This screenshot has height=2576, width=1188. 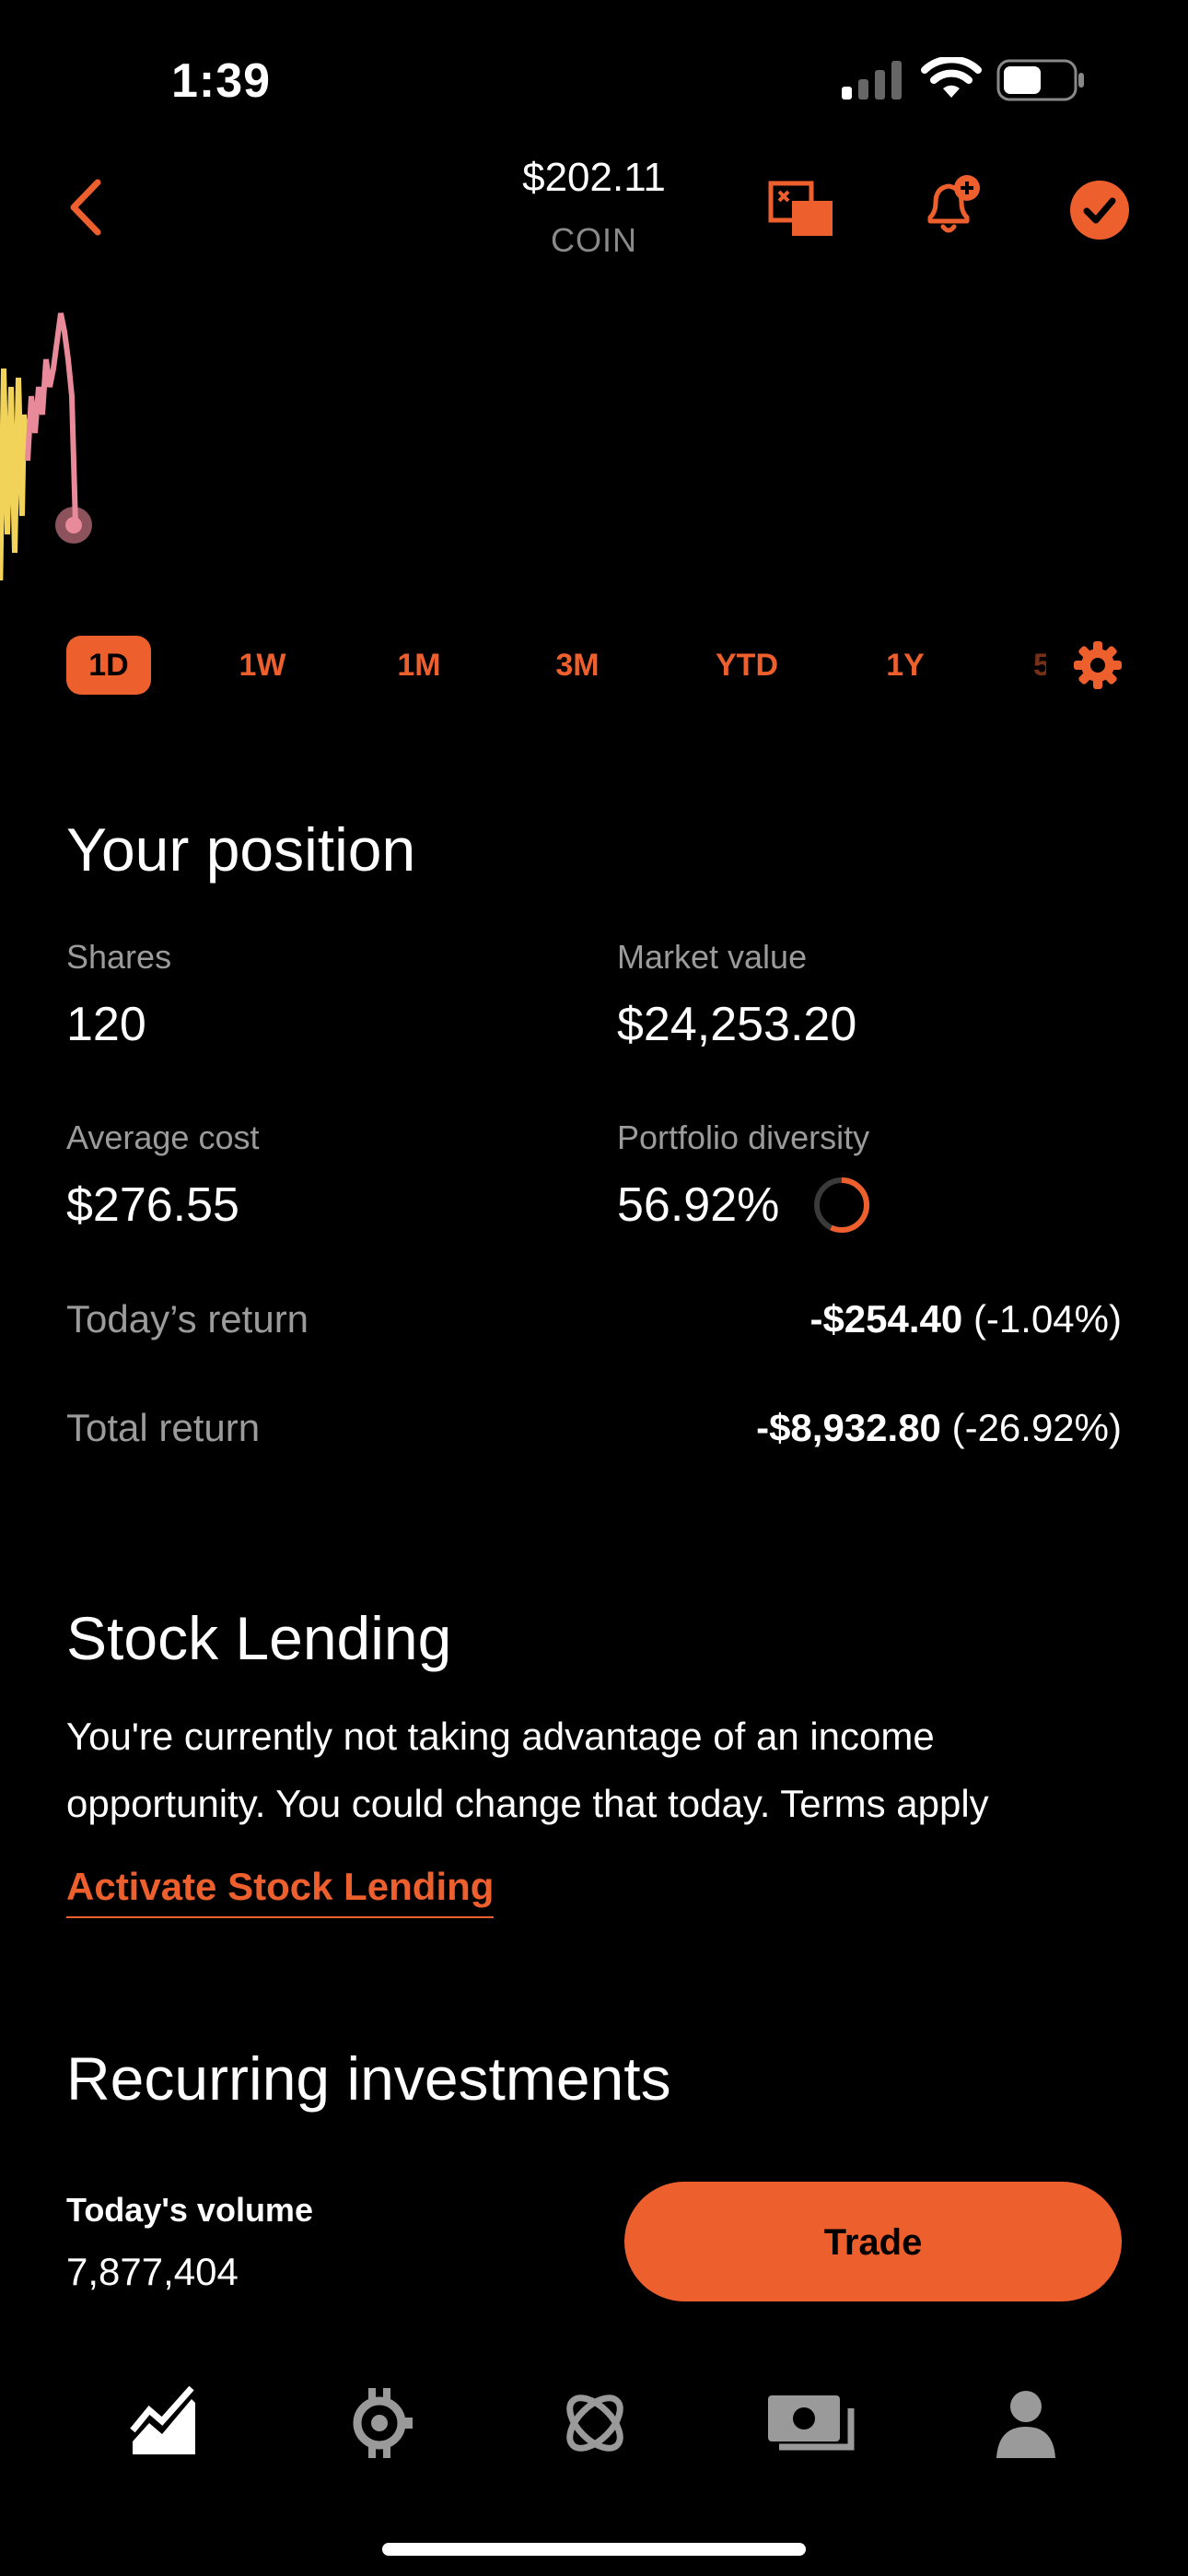 What do you see at coordinates (187, 1319) in the screenshot?
I see `todays-return-label: Today’s return` at bounding box center [187, 1319].